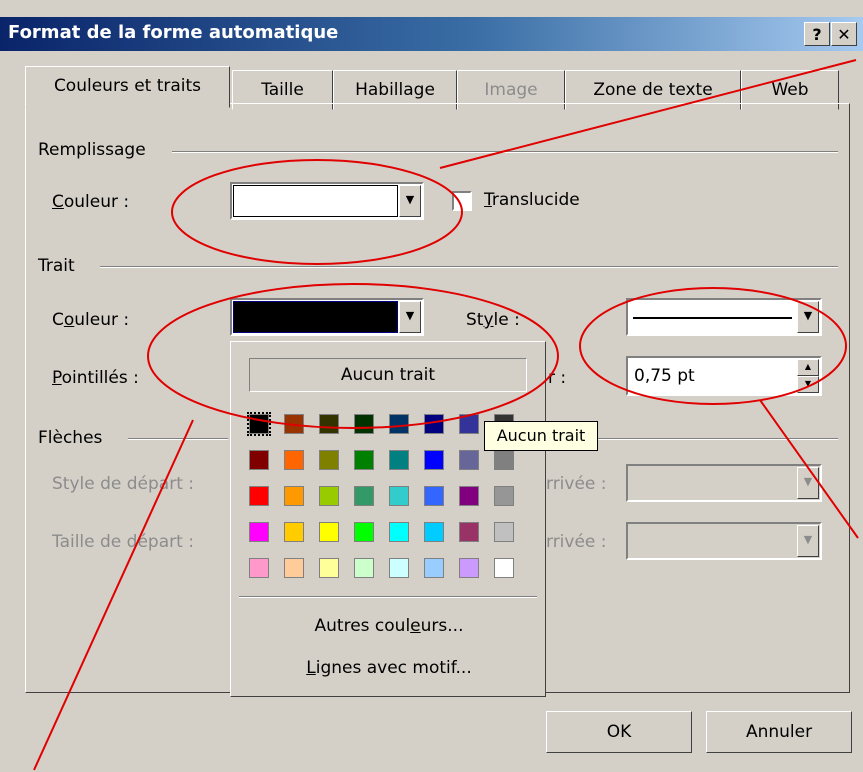 This screenshot has height=772, width=863. Describe the element at coordinates (91, 320) in the screenshot. I see `line-color-label: Couleur :` at that location.